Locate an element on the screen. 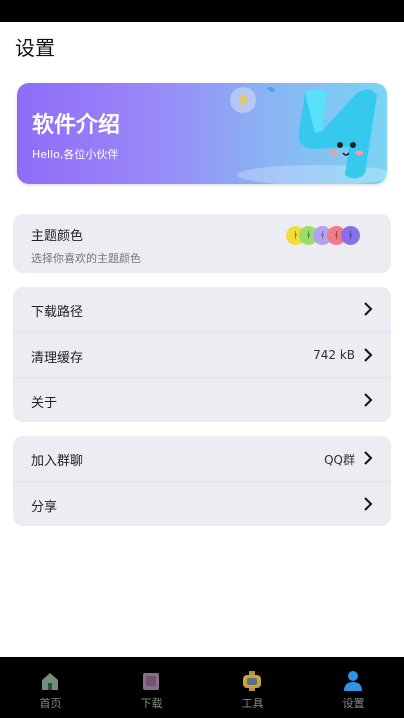 The image size is (404, 718). join-group-row: 加入群聊 QQ群 is located at coordinates (202, 458).